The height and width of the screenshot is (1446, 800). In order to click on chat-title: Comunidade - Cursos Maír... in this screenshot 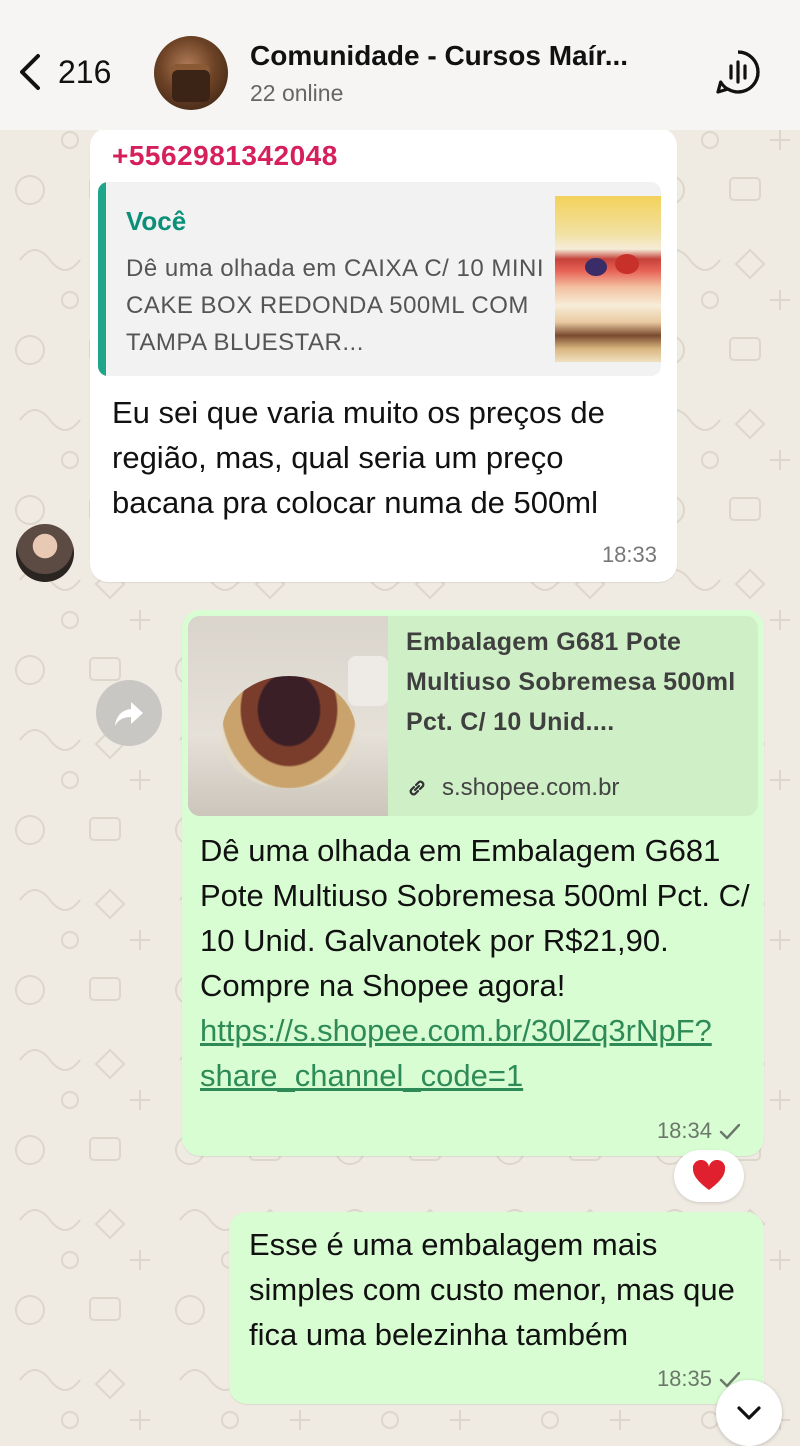, I will do `click(439, 55)`.